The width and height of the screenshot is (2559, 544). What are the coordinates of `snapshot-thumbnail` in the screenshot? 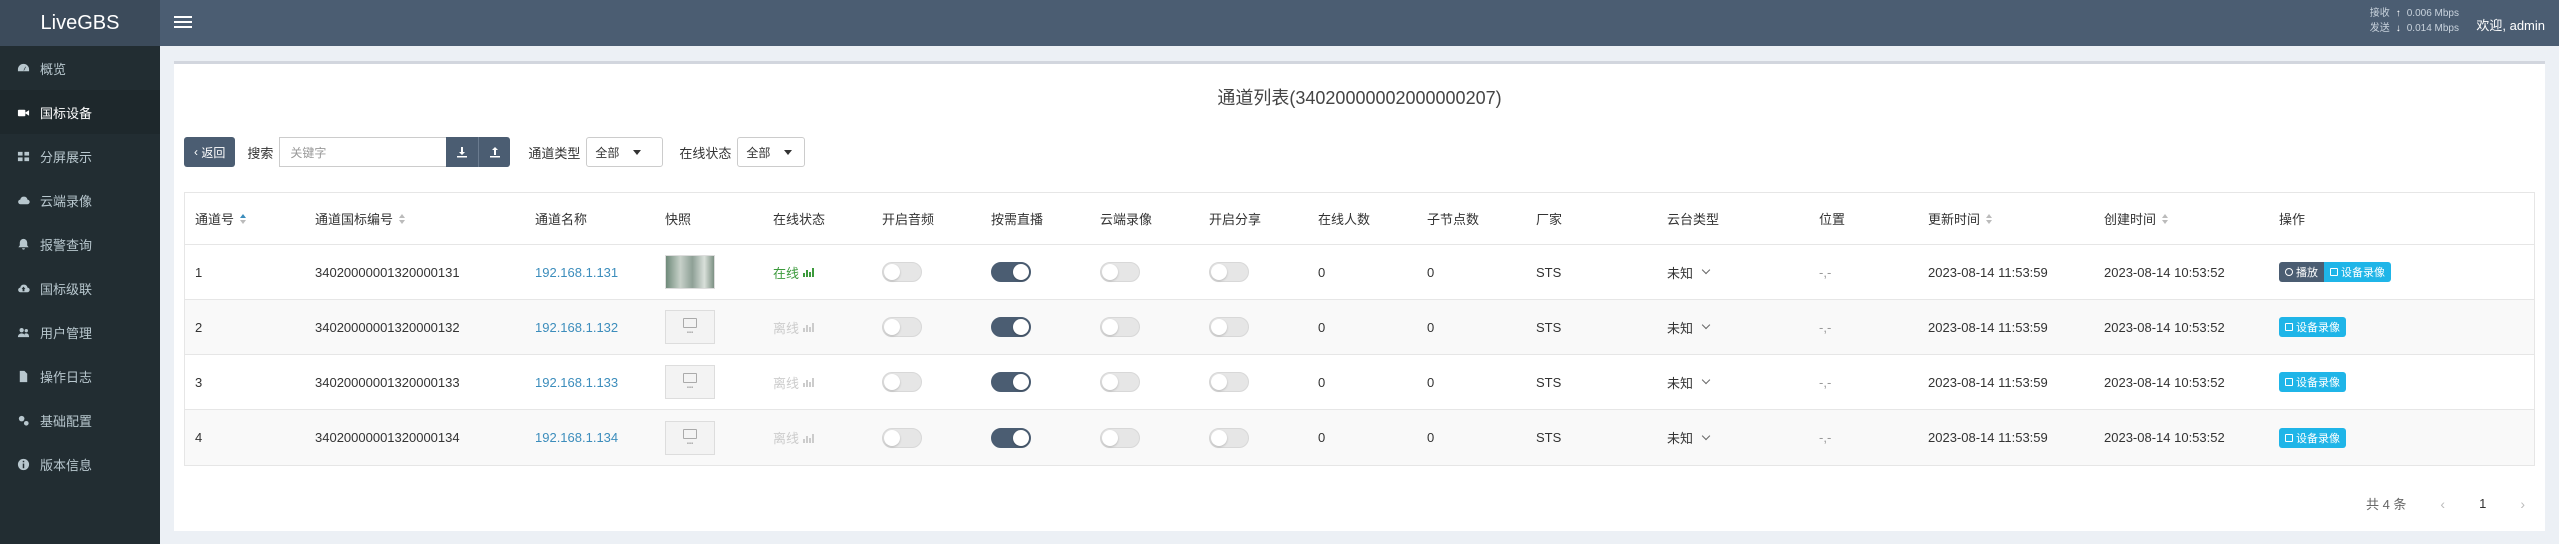 It's located at (690, 272).